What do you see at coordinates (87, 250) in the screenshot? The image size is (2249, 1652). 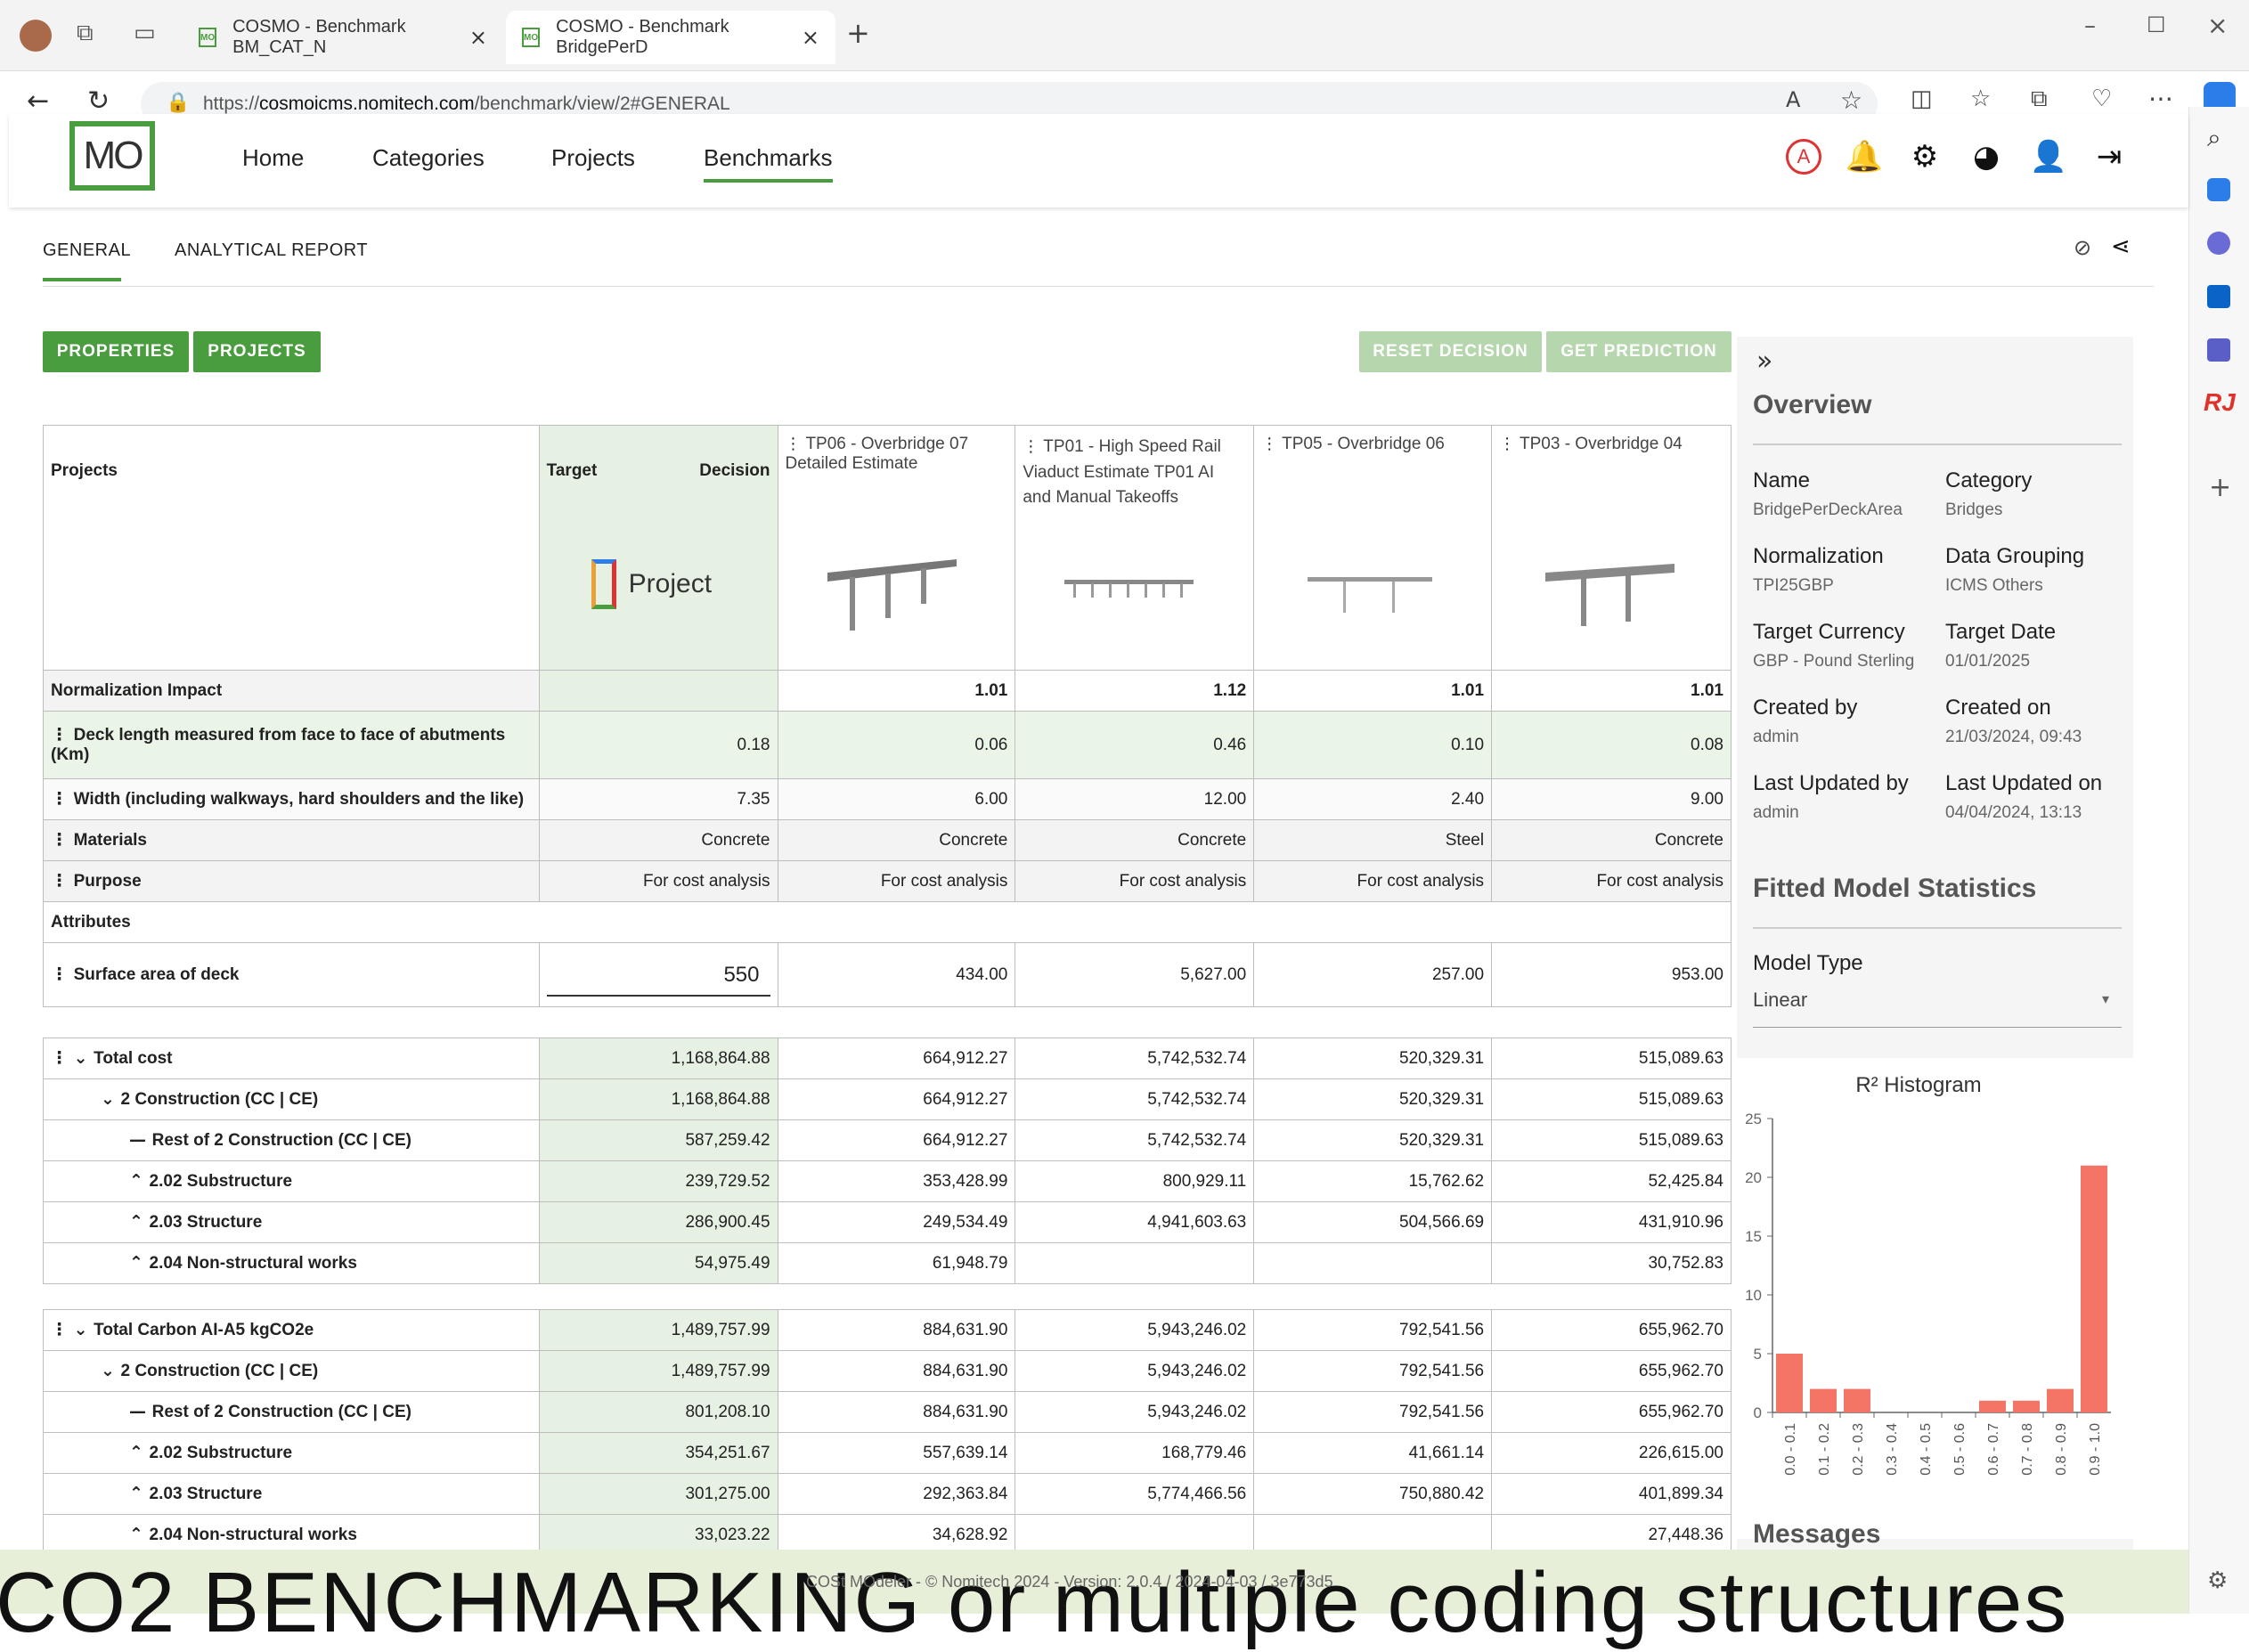 I see `tab-general: GENERAL` at bounding box center [87, 250].